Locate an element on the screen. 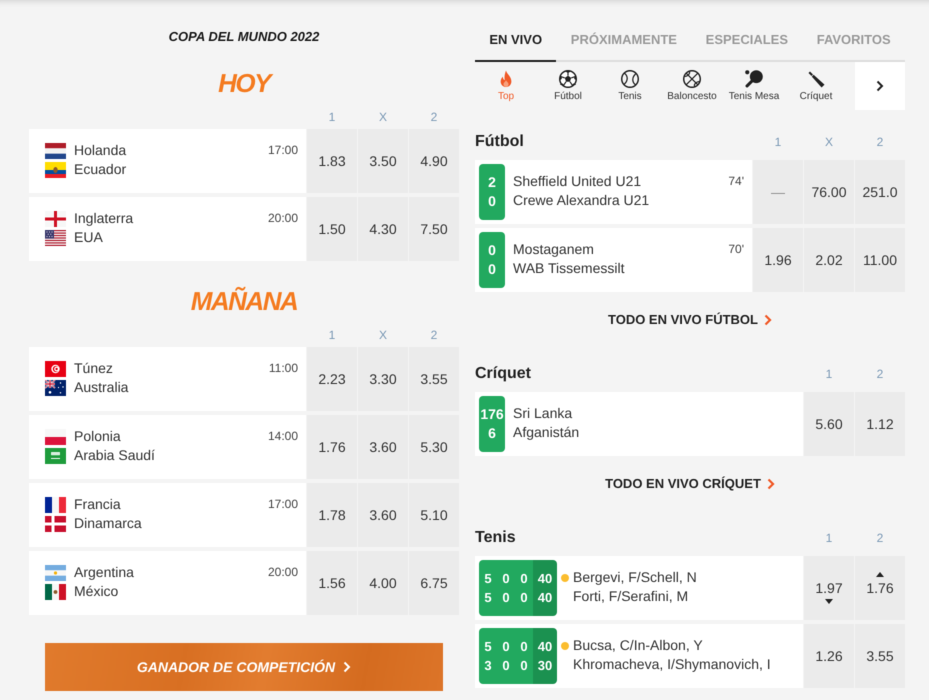  match-card: Polonia Arabia Saudí 14:00 is located at coordinates (167, 447).